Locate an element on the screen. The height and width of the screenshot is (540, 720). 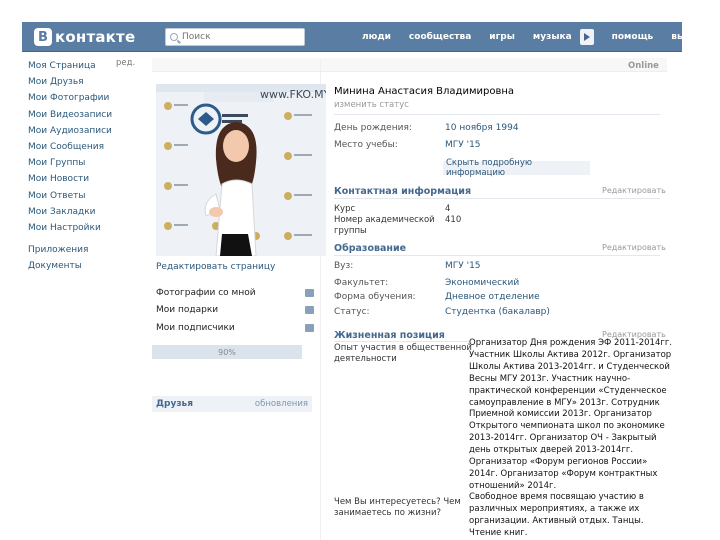
nav-music: музыка is located at coordinates (552, 37).